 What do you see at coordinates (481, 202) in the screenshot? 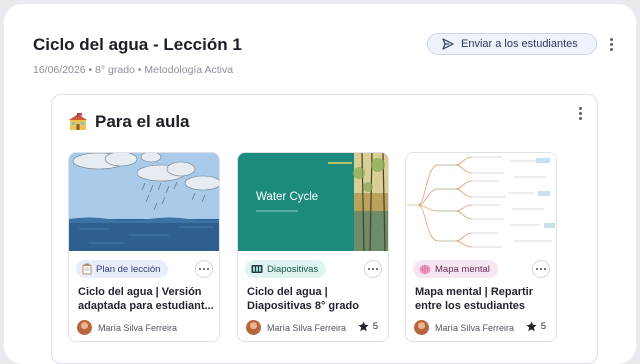
I see `mind-map-thumbnail` at bounding box center [481, 202].